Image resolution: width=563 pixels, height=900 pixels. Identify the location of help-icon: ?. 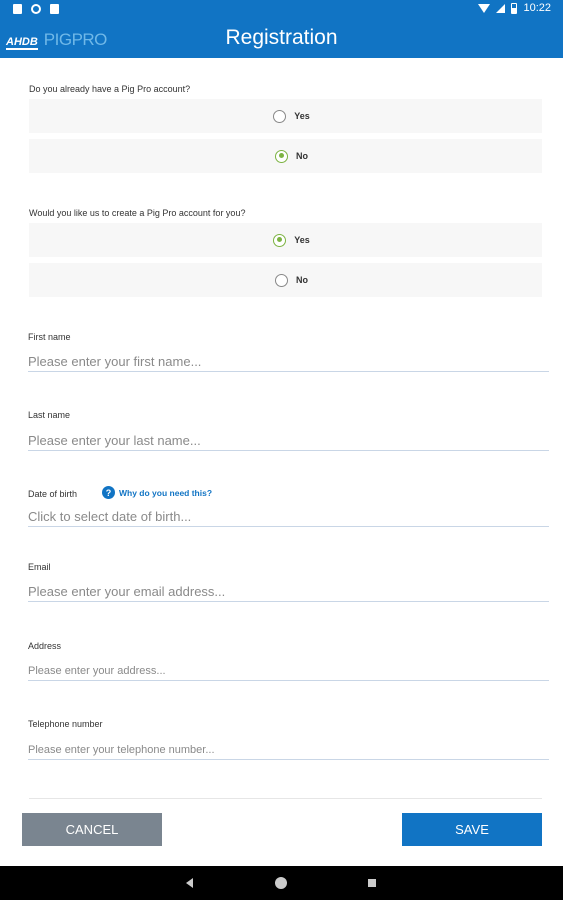
(108, 492).